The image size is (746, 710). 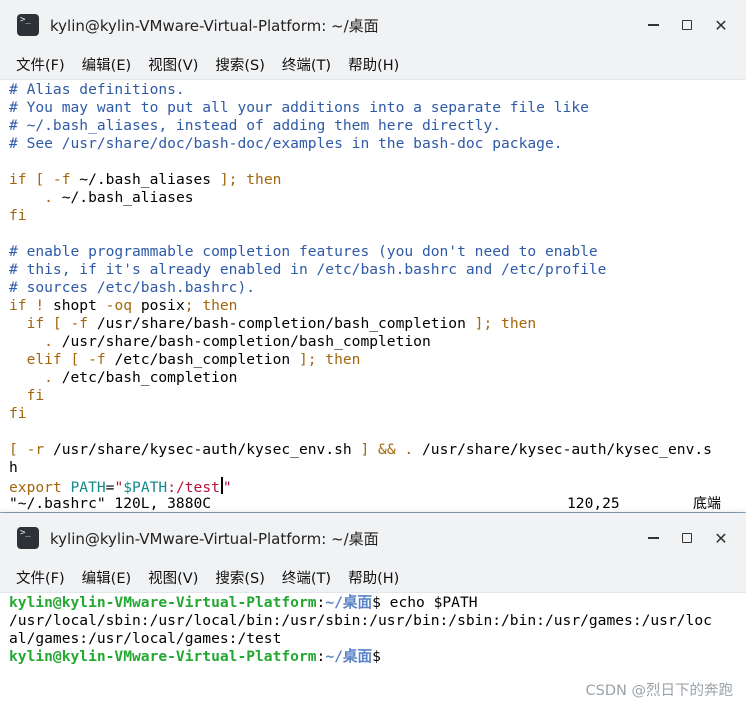 What do you see at coordinates (57, 359) in the screenshot?
I see `code-token: elif [ -f` at bounding box center [57, 359].